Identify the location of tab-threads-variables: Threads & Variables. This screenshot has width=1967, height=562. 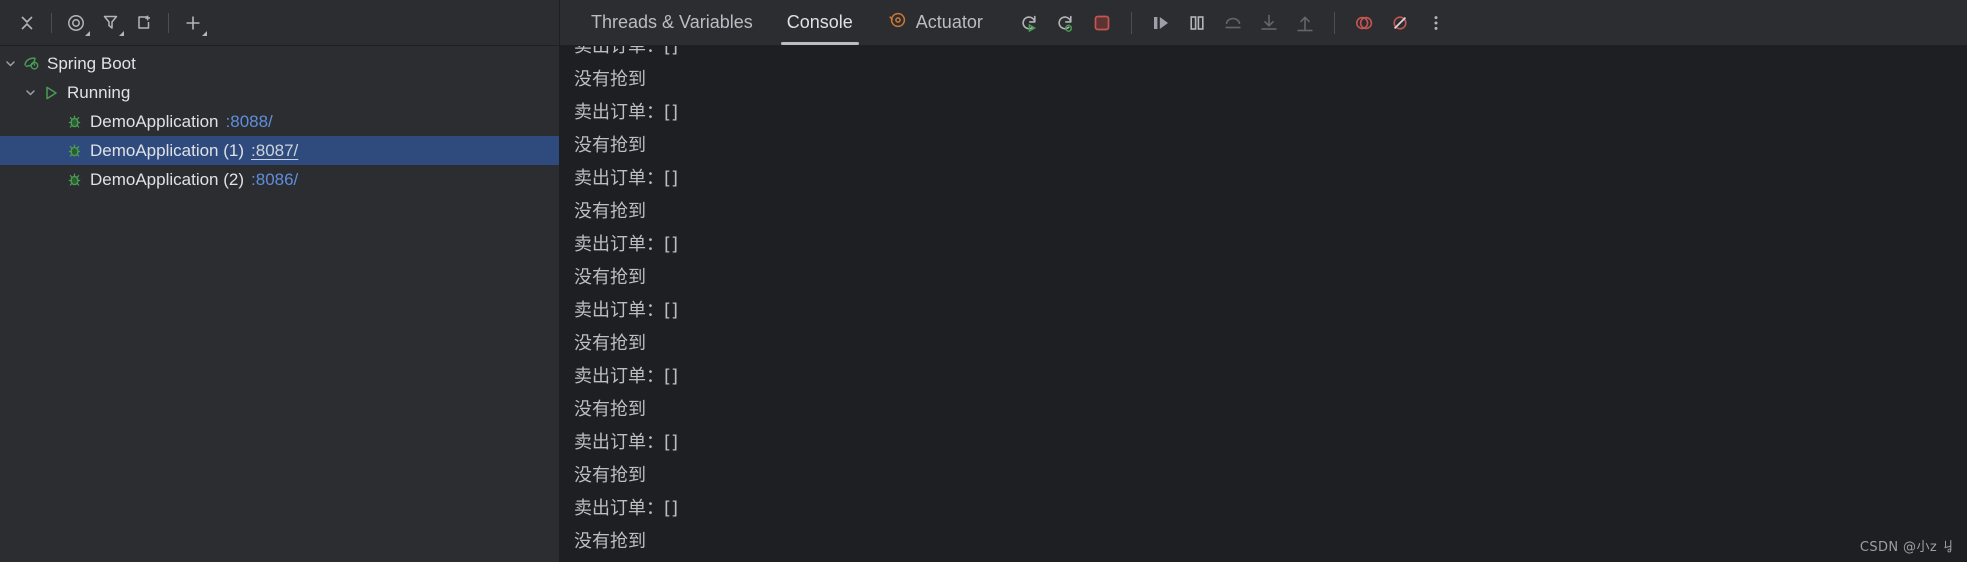
(672, 22).